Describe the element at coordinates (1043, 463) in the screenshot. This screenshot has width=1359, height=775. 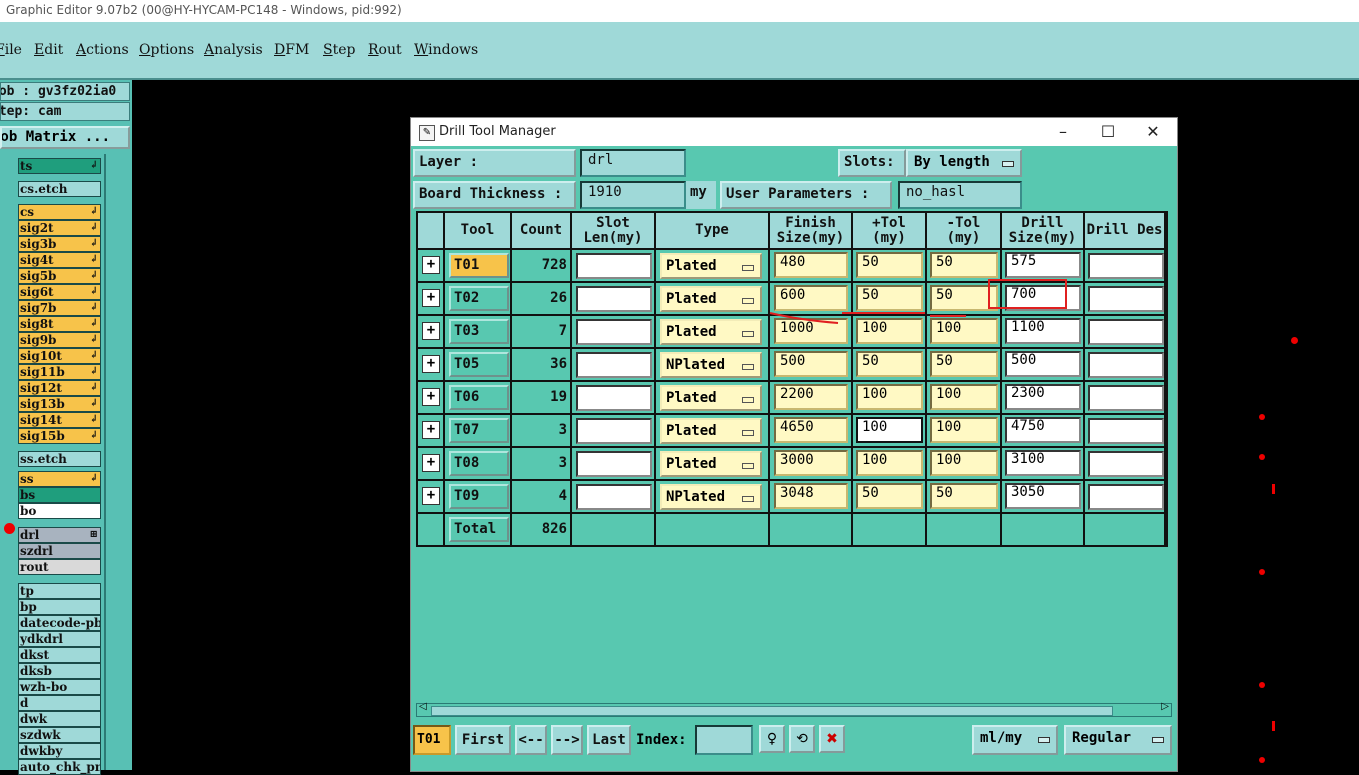
I see `drill-size-input: 3100` at that location.